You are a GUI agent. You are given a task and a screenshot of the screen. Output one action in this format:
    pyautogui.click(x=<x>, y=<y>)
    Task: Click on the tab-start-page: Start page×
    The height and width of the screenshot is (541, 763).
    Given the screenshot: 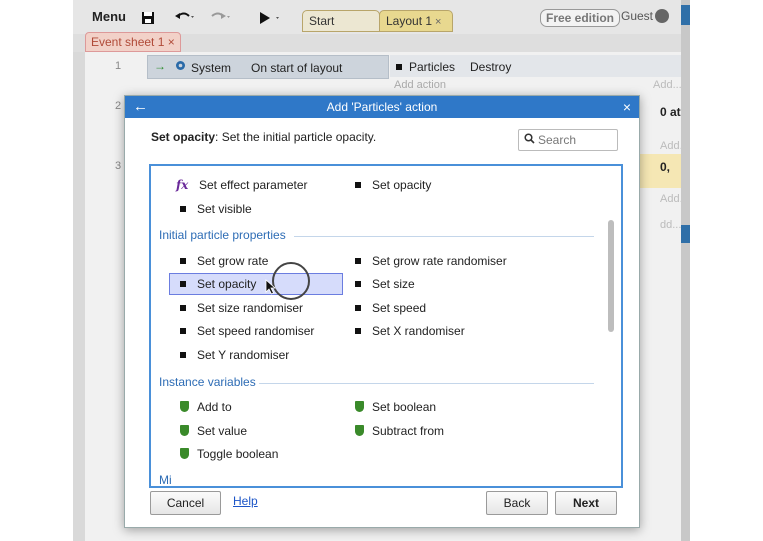 What is the action you would take?
    pyautogui.click(x=341, y=29)
    